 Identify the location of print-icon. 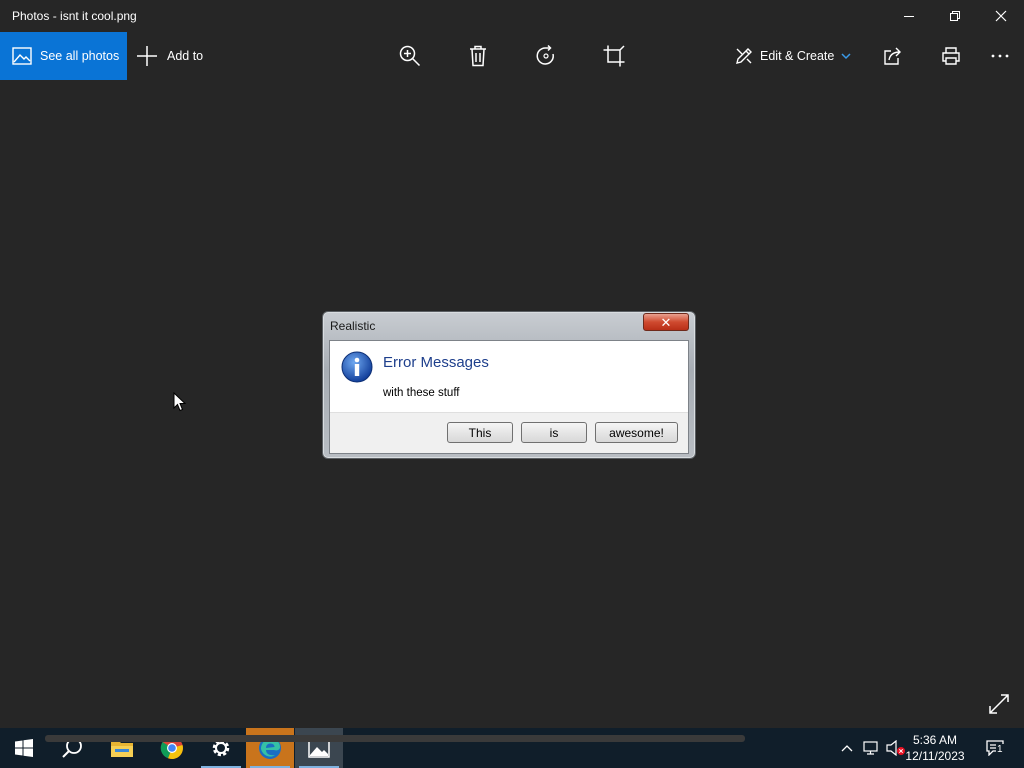
(951, 56).